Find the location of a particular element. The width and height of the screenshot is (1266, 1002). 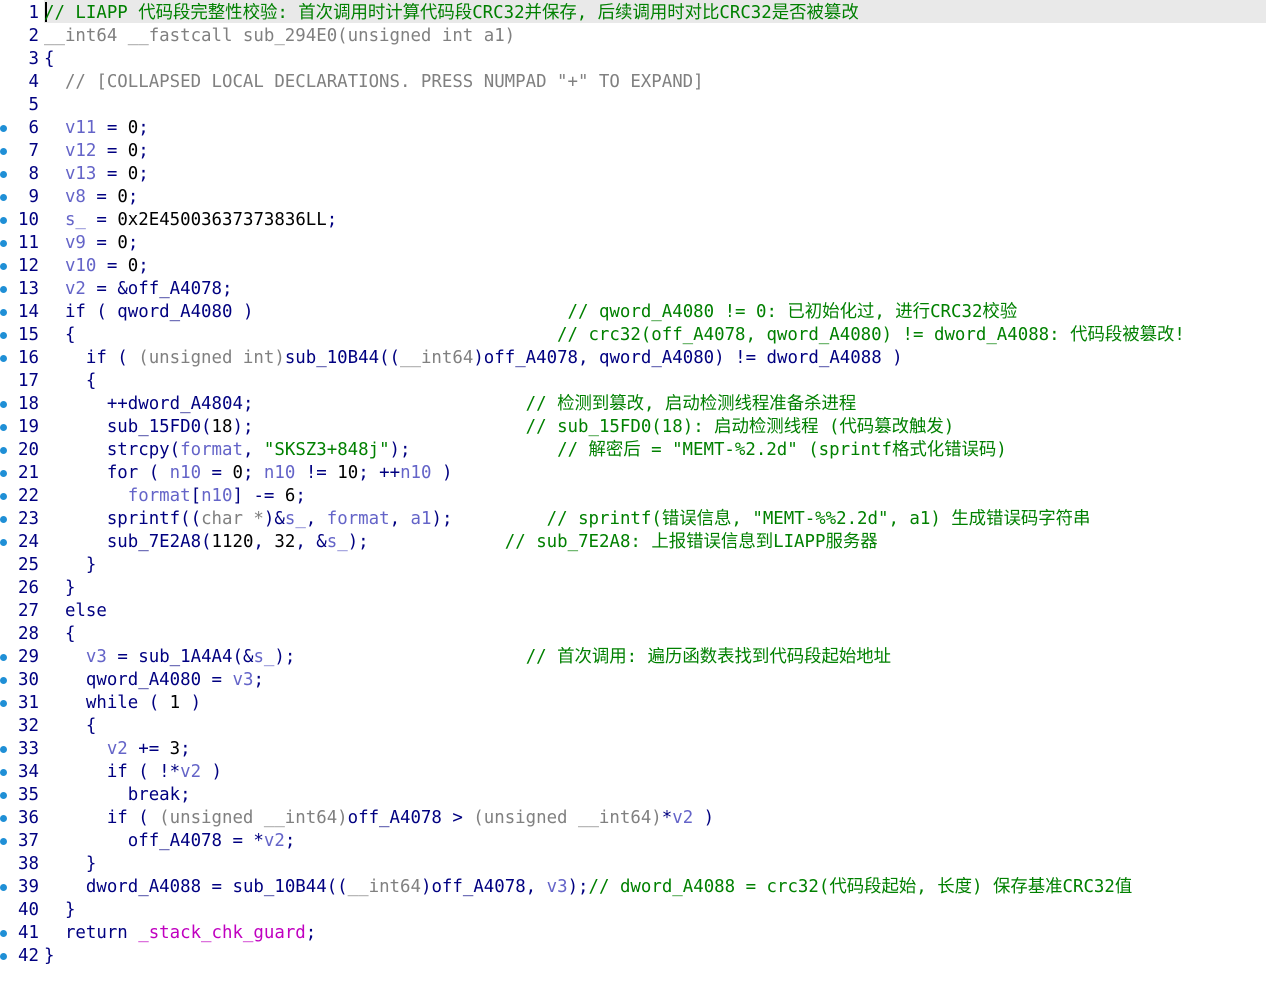

code-line: if ( !*v2 ) is located at coordinates (133, 772).